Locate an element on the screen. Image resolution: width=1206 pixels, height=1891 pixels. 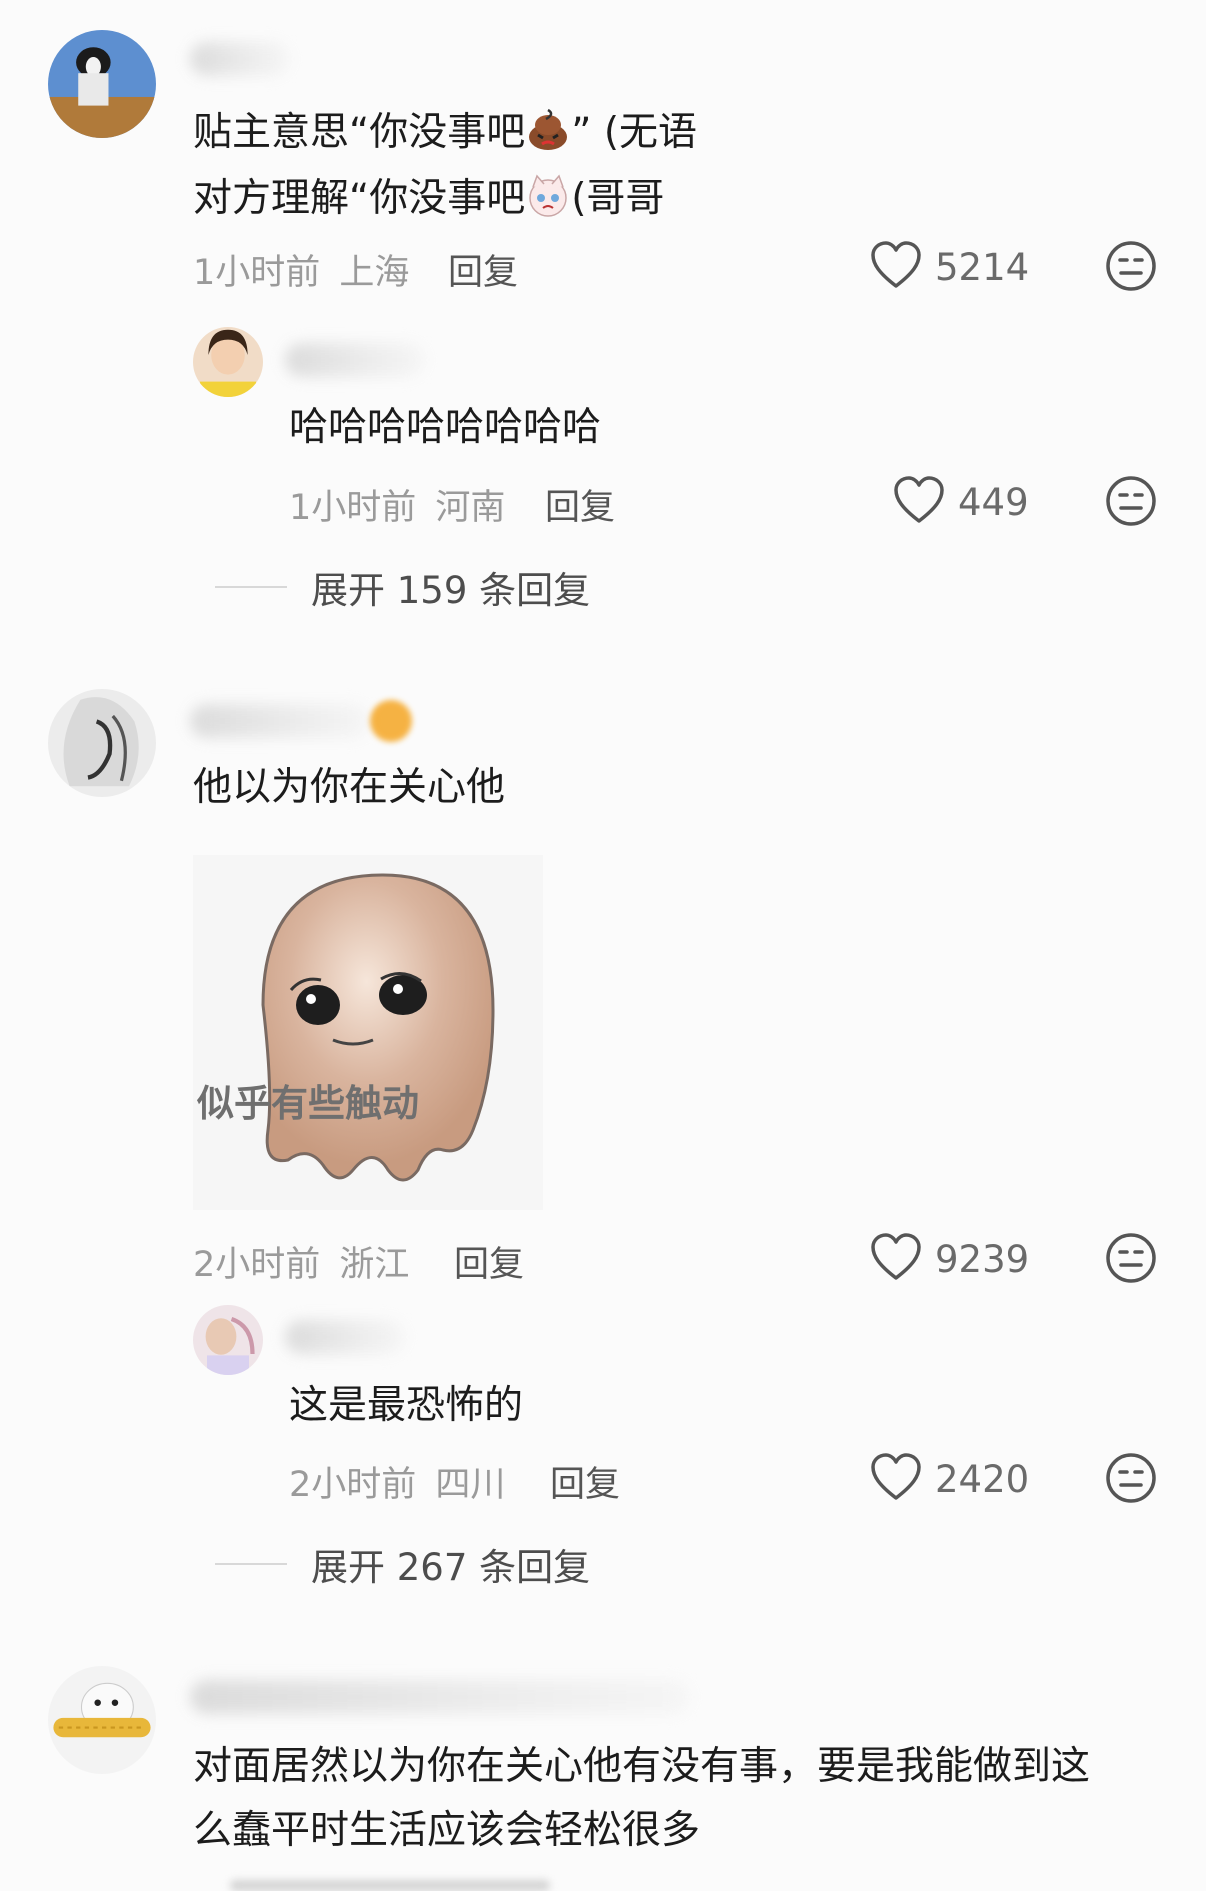
like-button: 5214 is located at coordinates (949, 267).